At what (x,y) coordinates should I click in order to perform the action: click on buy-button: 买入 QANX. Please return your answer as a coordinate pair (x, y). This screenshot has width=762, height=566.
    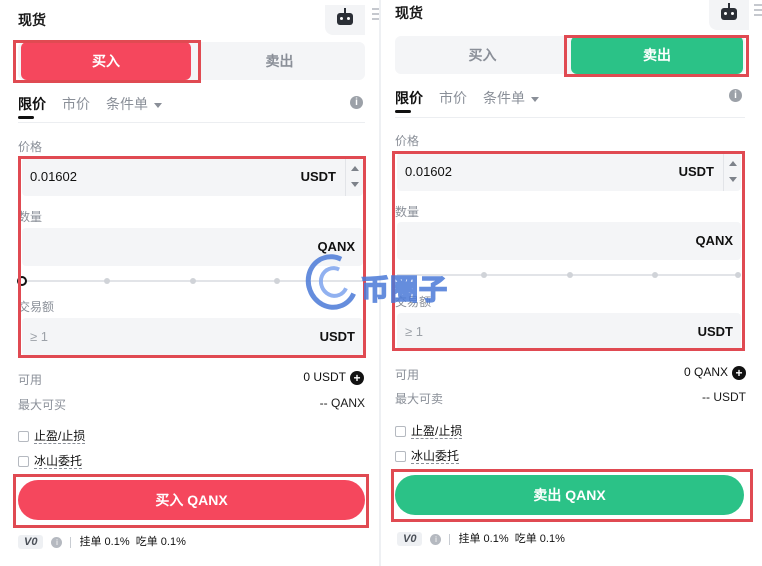
    Looking at the image, I should click on (191, 500).